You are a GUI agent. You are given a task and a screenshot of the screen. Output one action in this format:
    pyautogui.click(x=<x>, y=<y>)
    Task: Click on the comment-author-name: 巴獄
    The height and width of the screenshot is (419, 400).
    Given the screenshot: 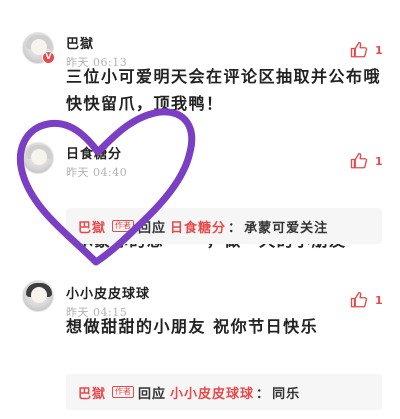 What is the action you would take?
    pyautogui.click(x=80, y=42)
    